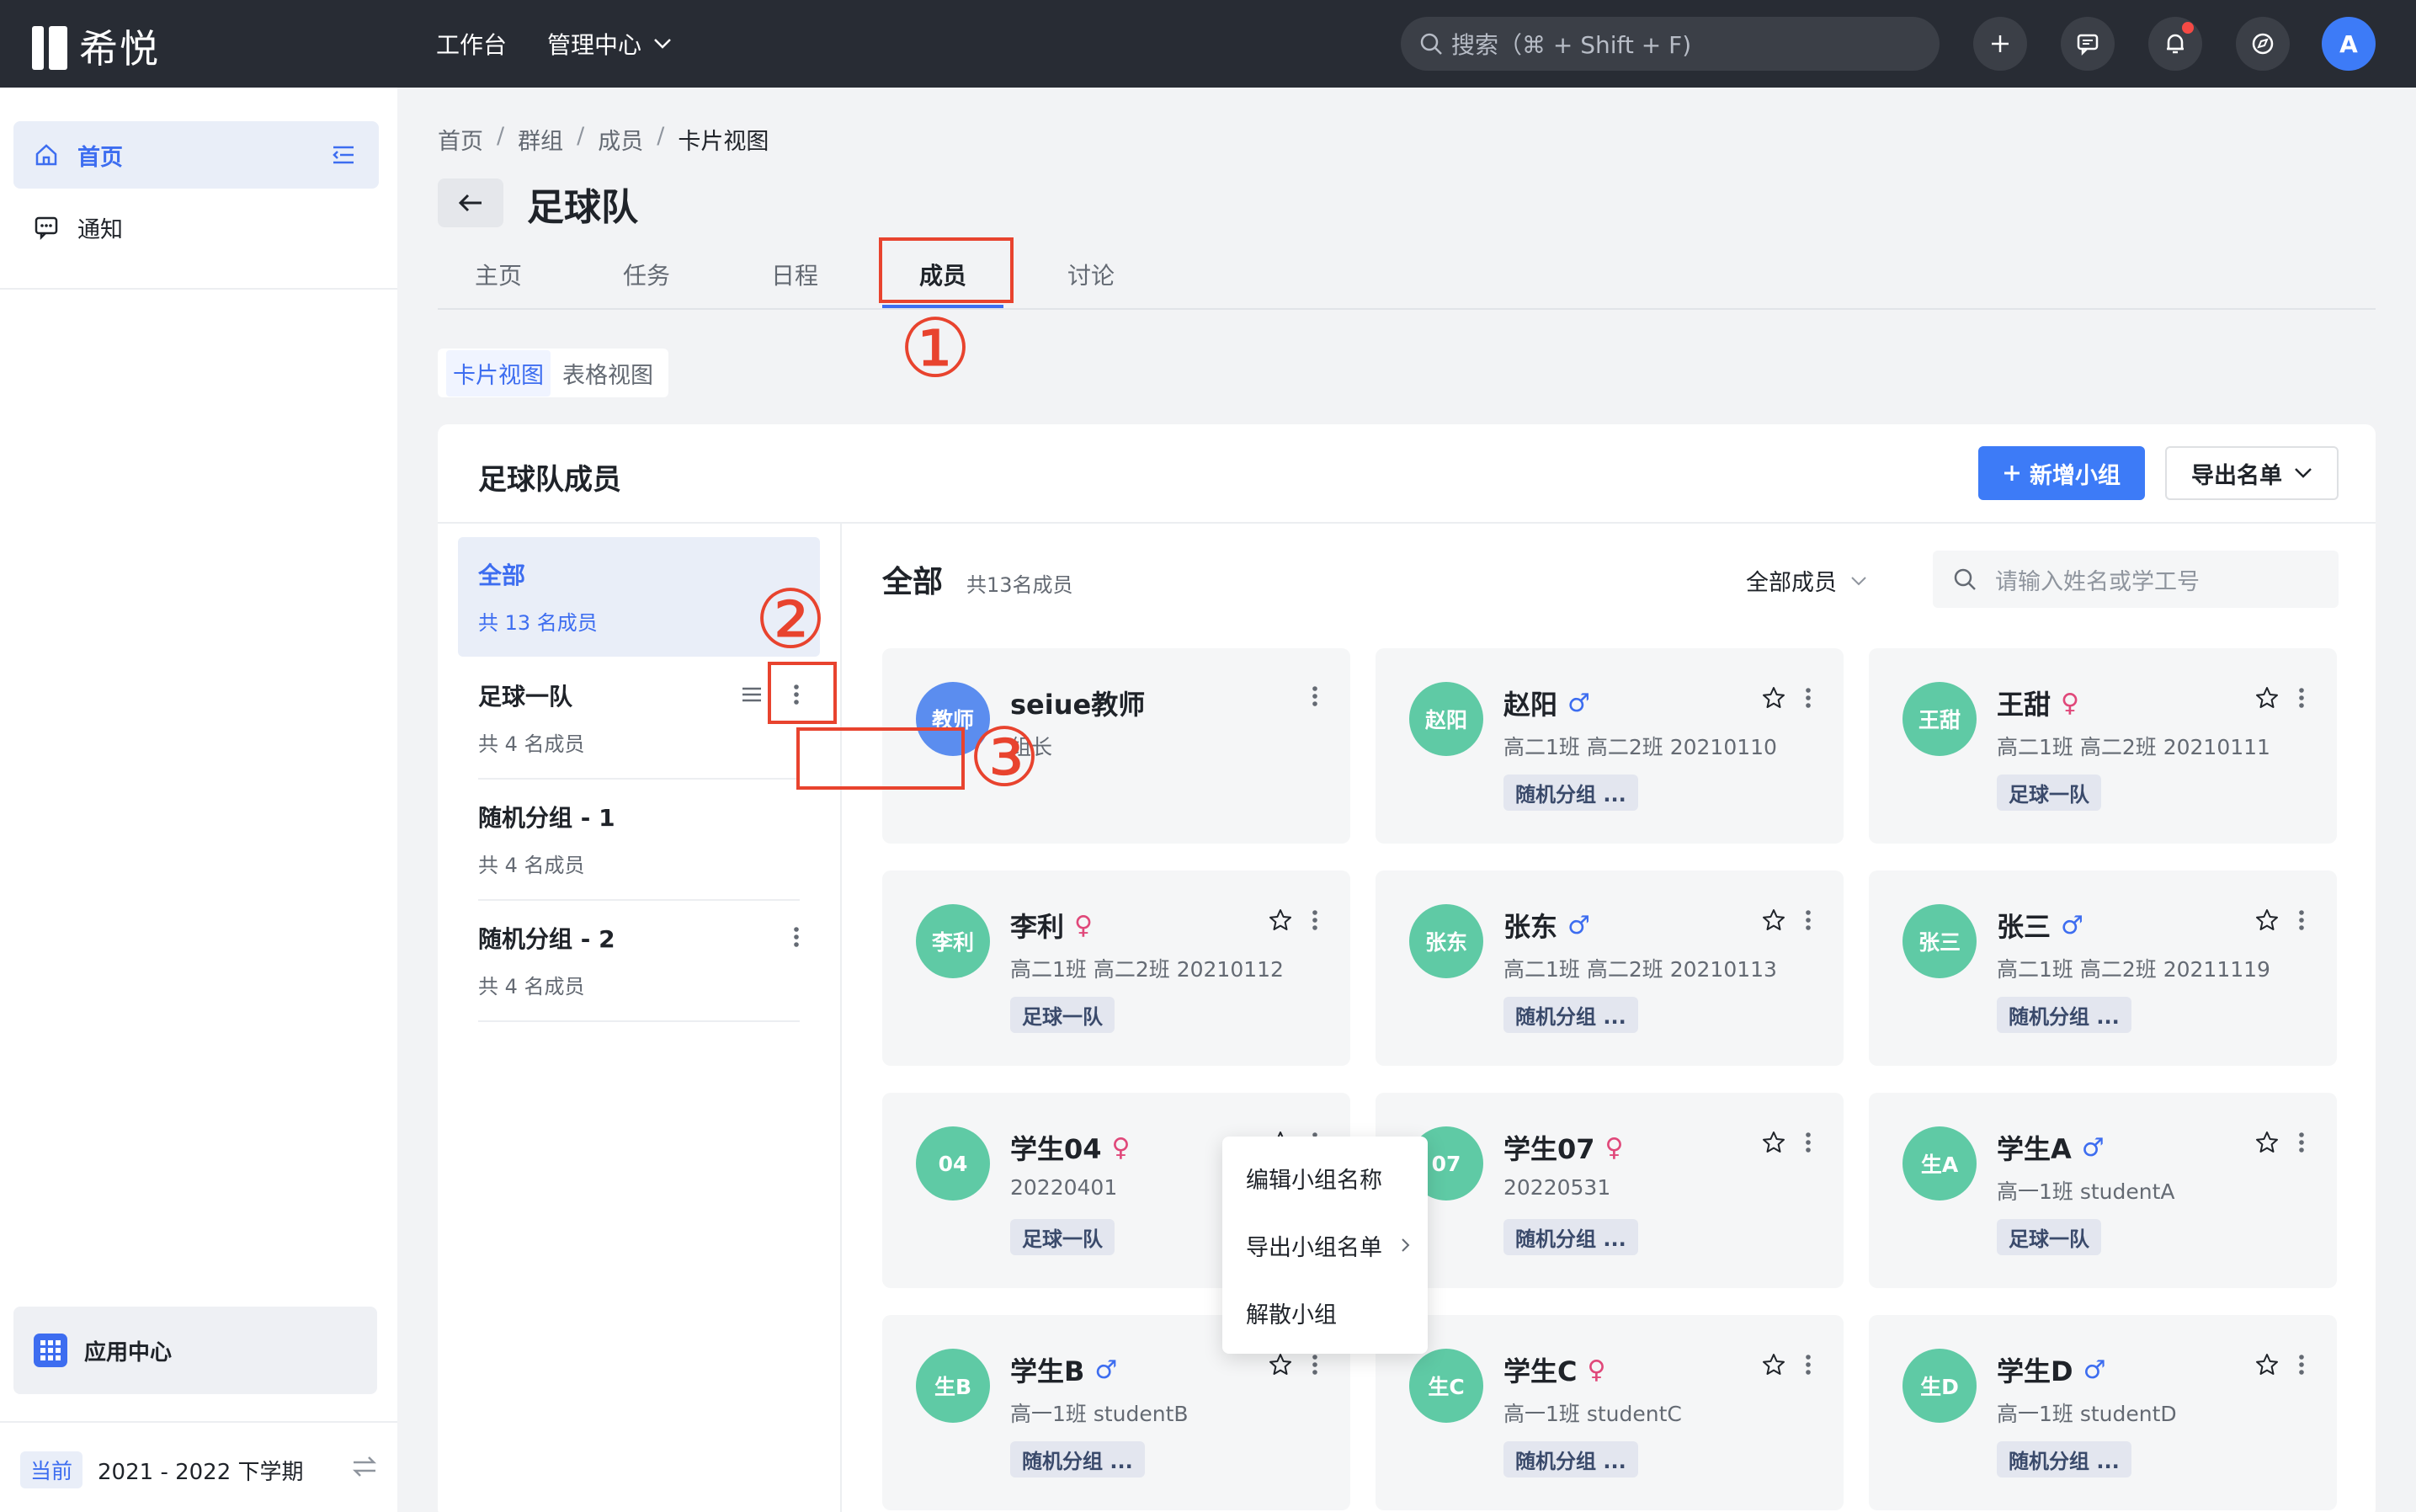 This screenshot has height=1512, width=2416. Describe the element at coordinates (1640, 747) in the screenshot. I see `member-info: 高二1班 高二2班 20210110` at that location.